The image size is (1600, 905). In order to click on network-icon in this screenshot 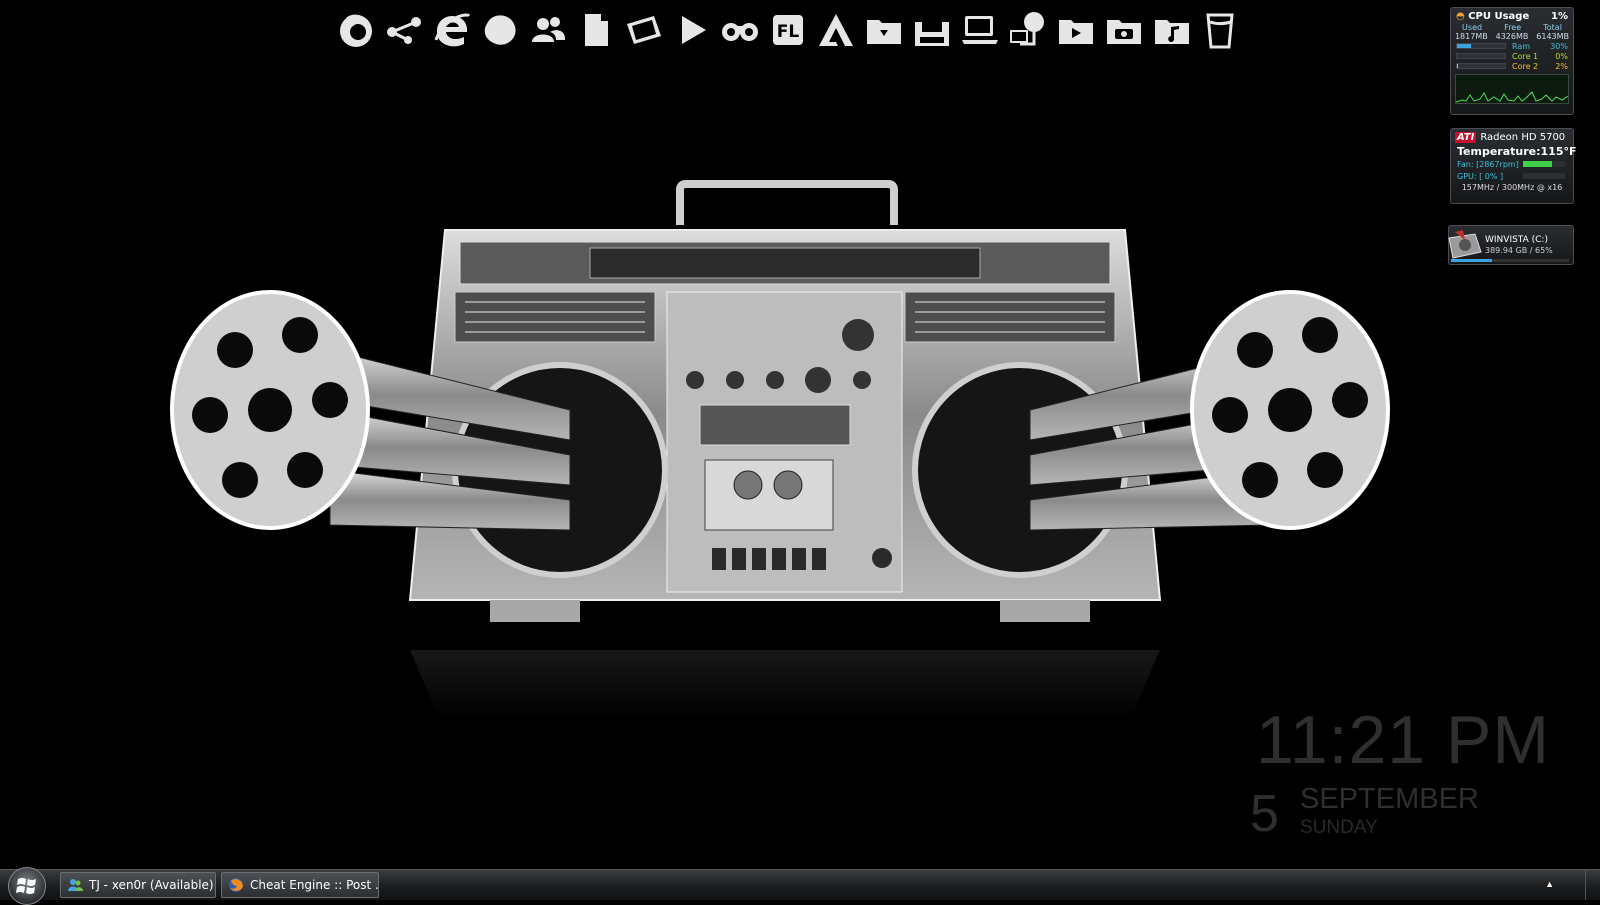, I will do `click(1028, 30)`.